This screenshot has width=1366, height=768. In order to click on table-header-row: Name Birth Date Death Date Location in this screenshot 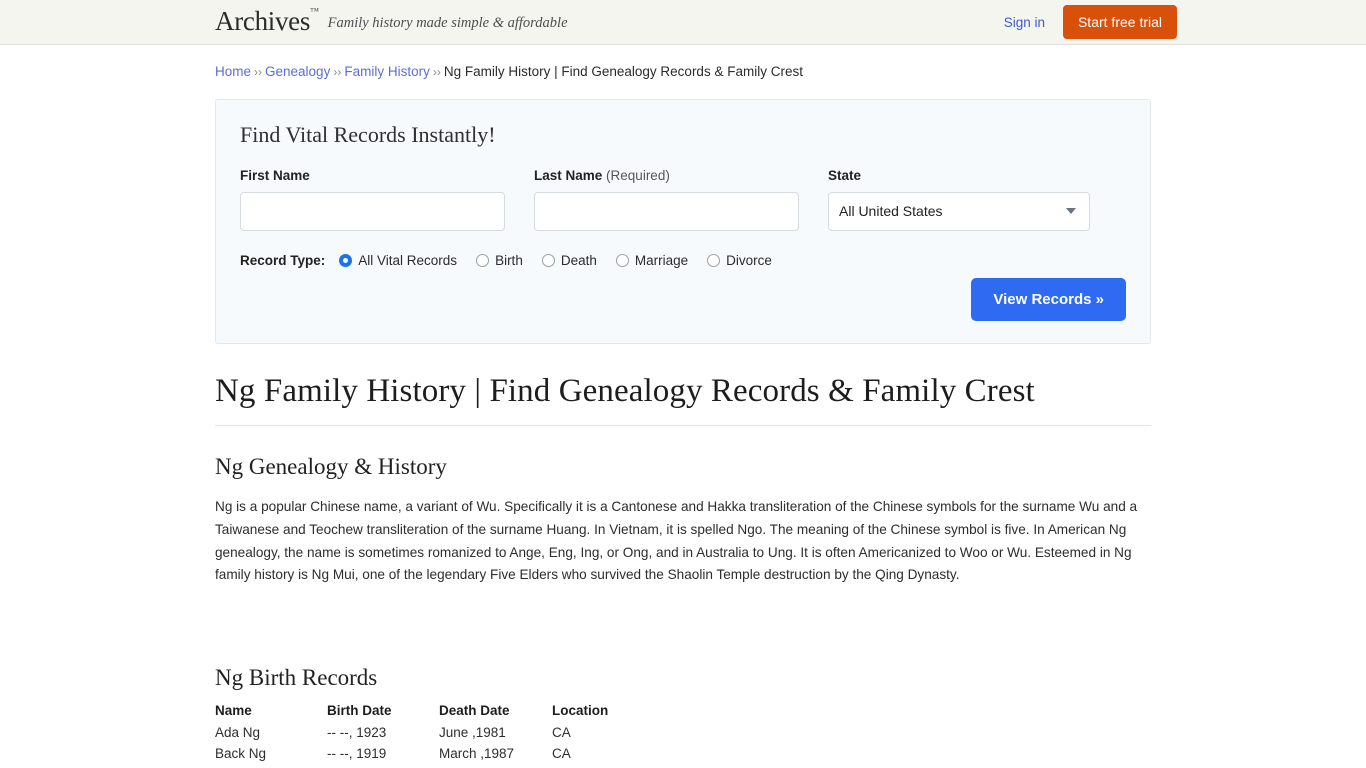, I will do `click(428, 714)`.